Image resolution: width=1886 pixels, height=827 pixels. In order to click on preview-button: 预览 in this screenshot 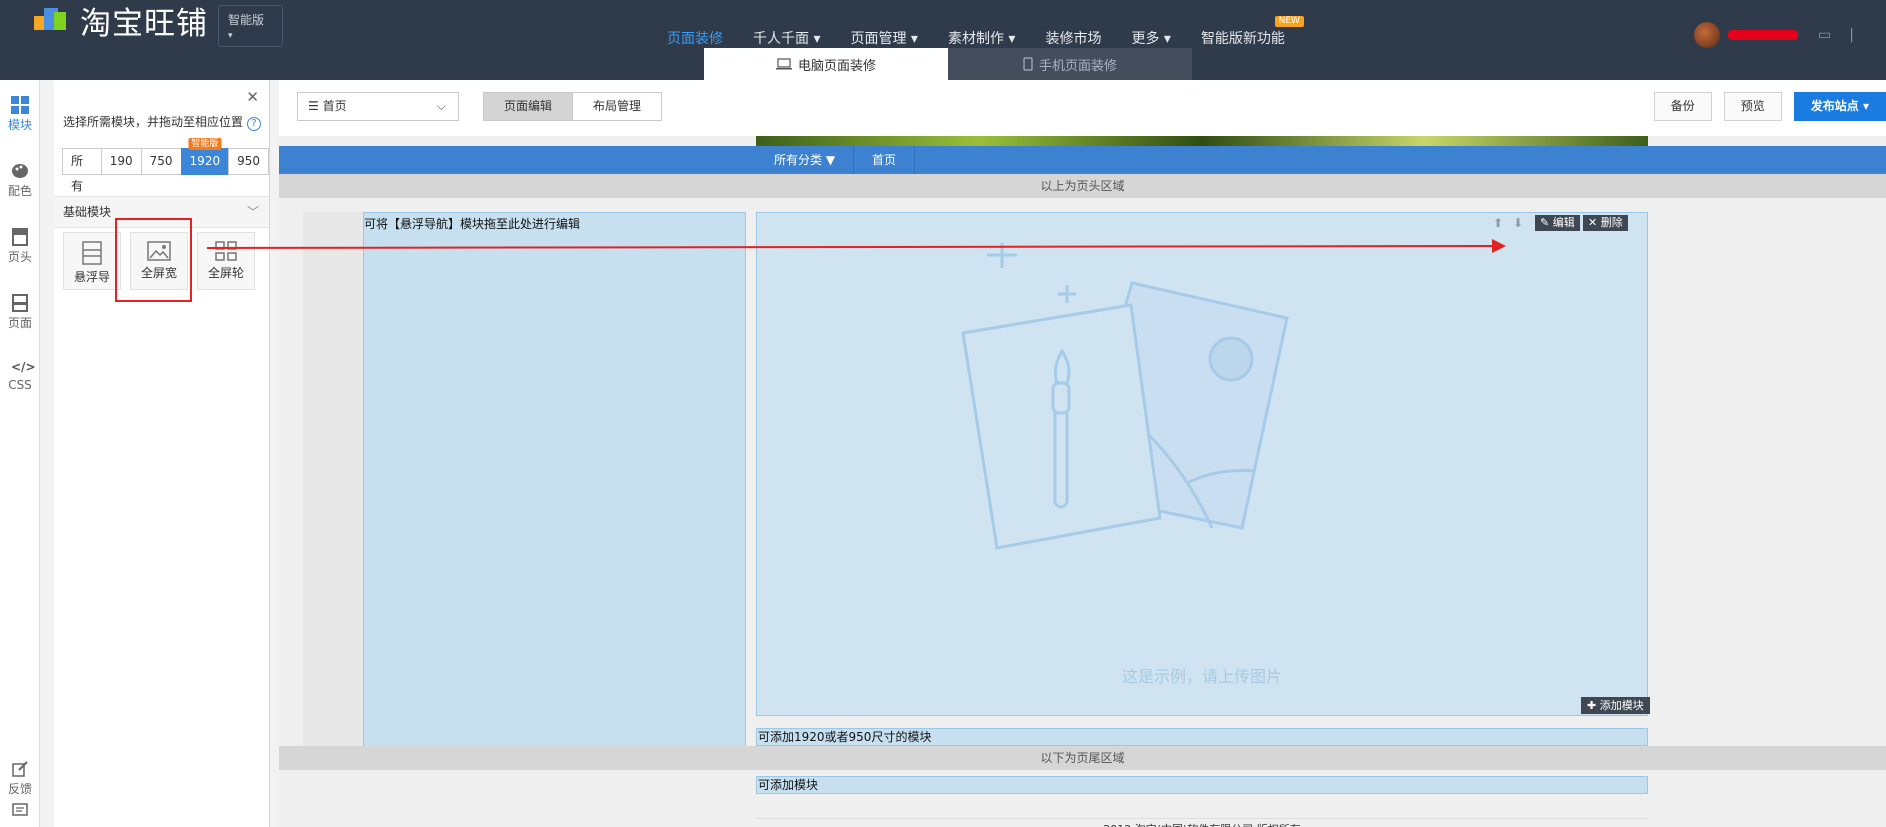, I will do `click(1752, 106)`.